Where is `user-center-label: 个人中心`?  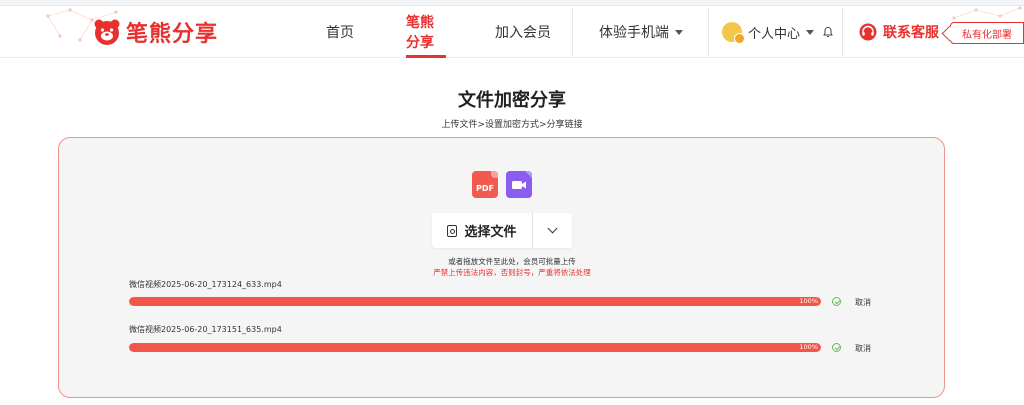
user-center-label: 个人中心 is located at coordinates (774, 34).